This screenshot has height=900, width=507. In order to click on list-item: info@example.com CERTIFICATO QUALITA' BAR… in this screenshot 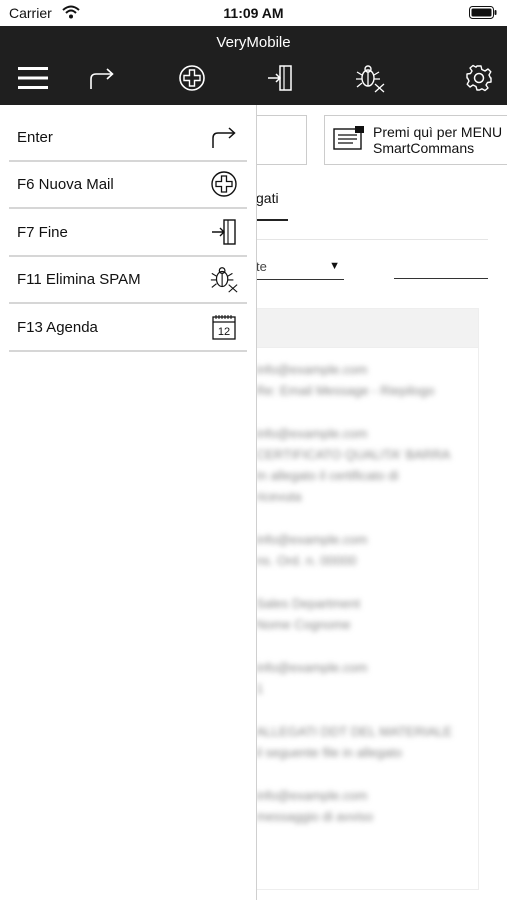, I will do `click(367, 465)`.